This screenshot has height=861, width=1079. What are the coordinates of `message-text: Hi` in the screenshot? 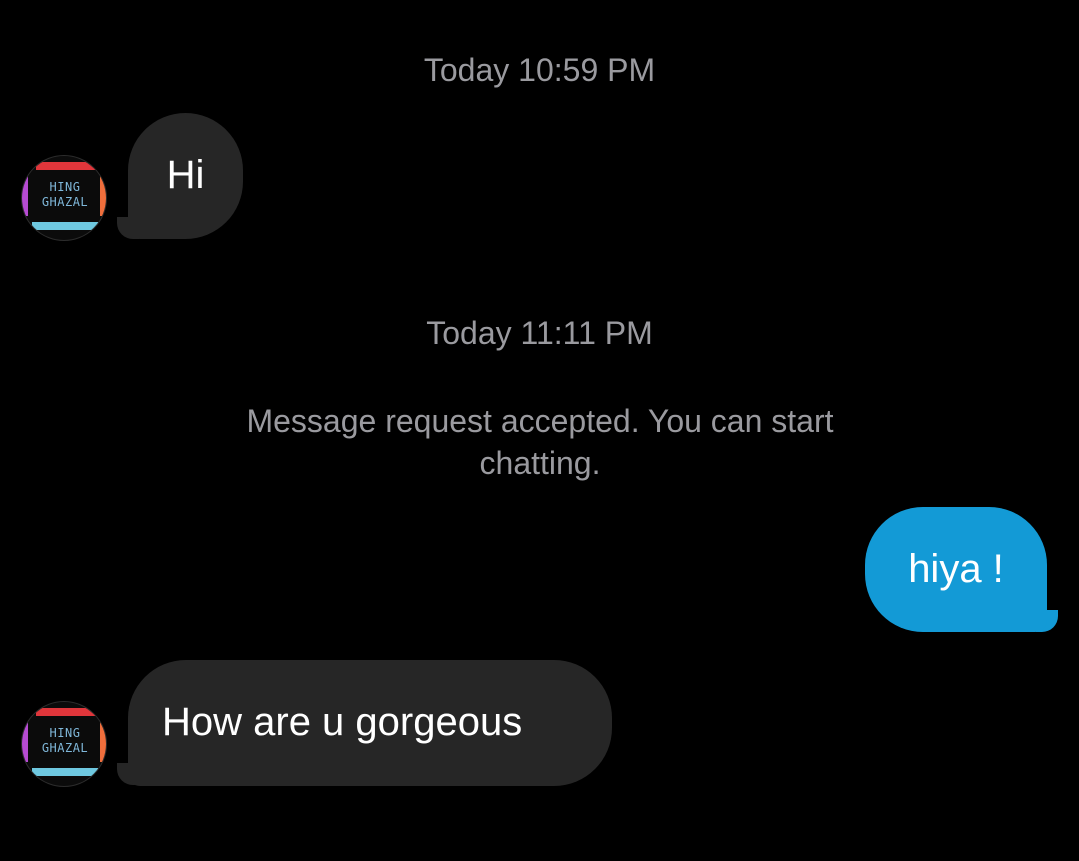 It's located at (185, 175).